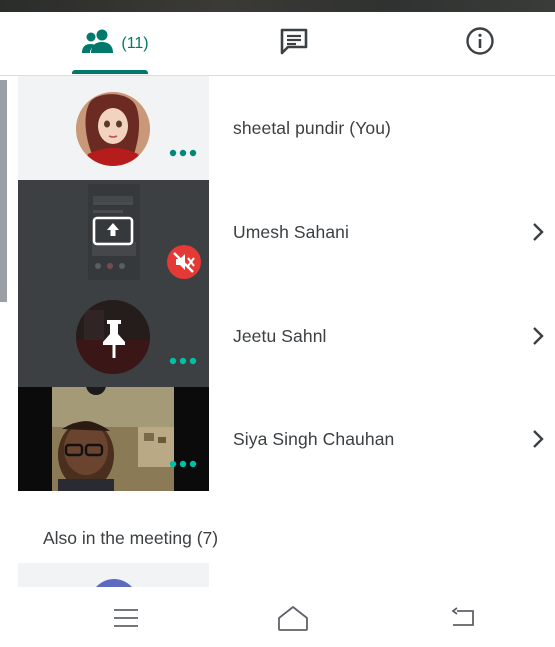 The height and width of the screenshot is (647, 555). I want to click on tab-people: (11), so click(115, 43).